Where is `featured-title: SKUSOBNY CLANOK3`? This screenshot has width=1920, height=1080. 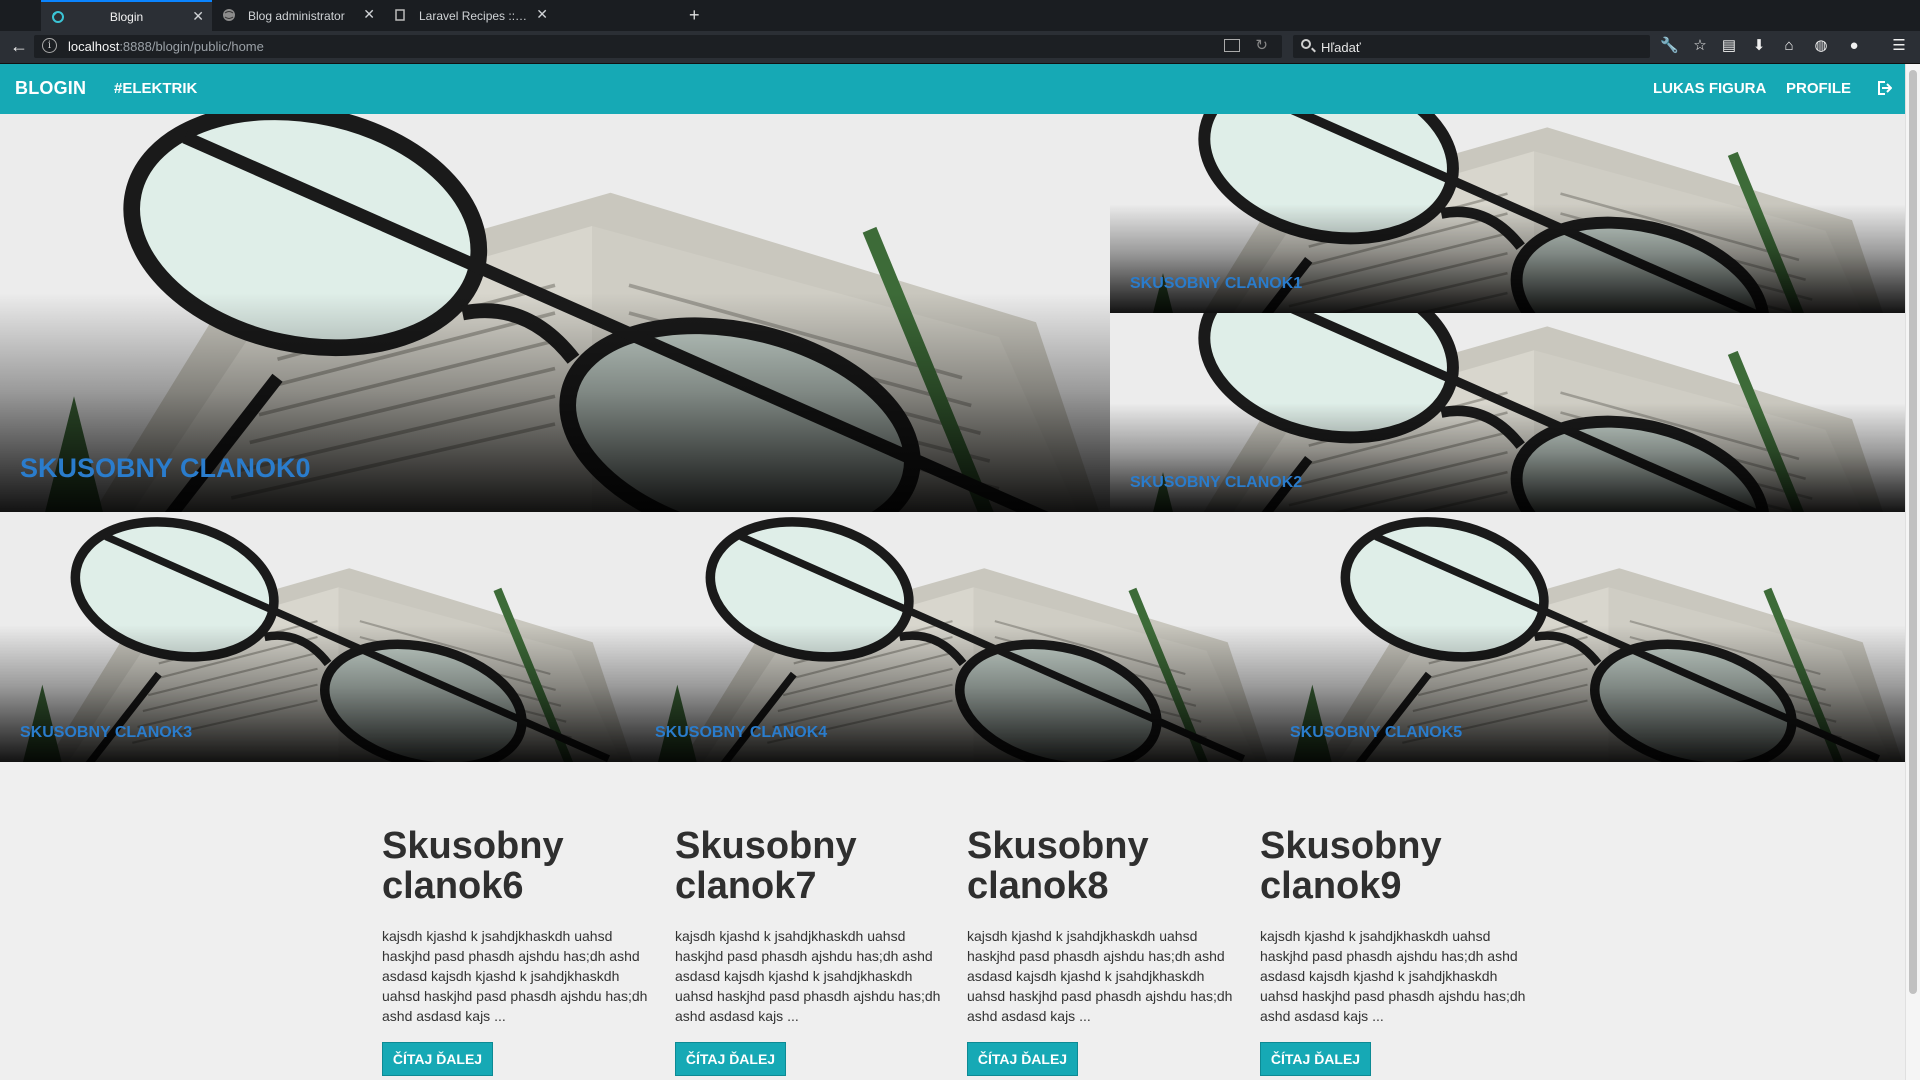
featured-title: SKUSOBNY CLANOK3 is located at coordinates (106, 733).